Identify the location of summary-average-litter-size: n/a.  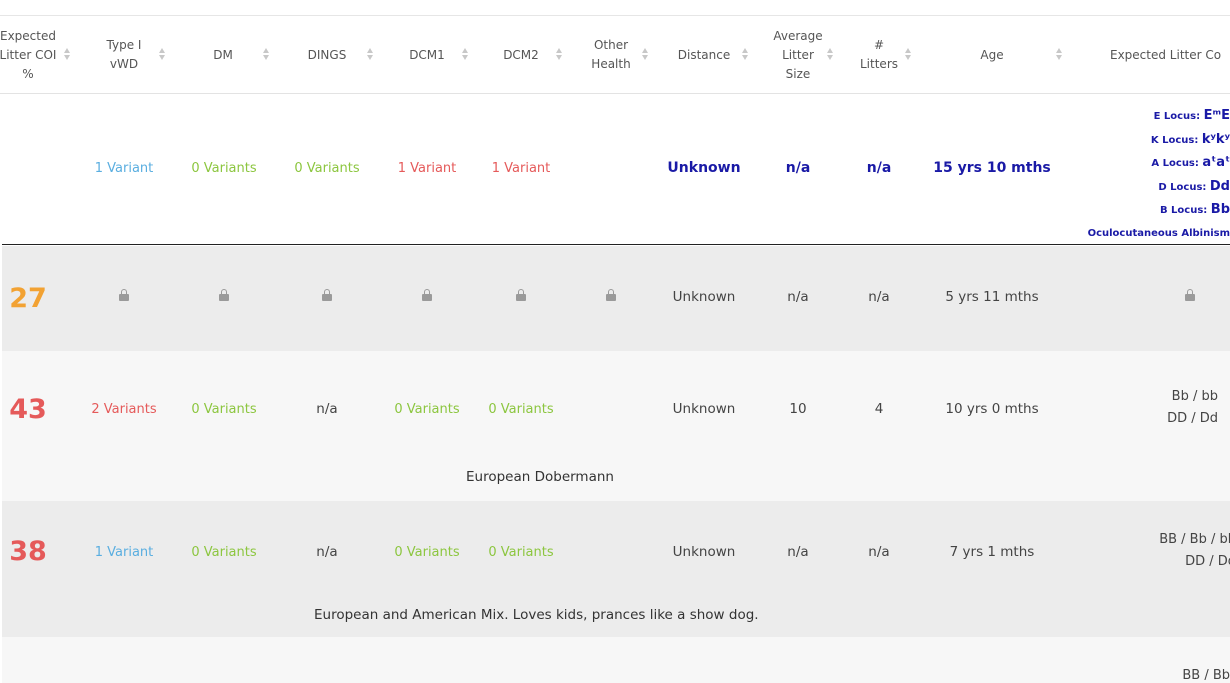
(798, 168).